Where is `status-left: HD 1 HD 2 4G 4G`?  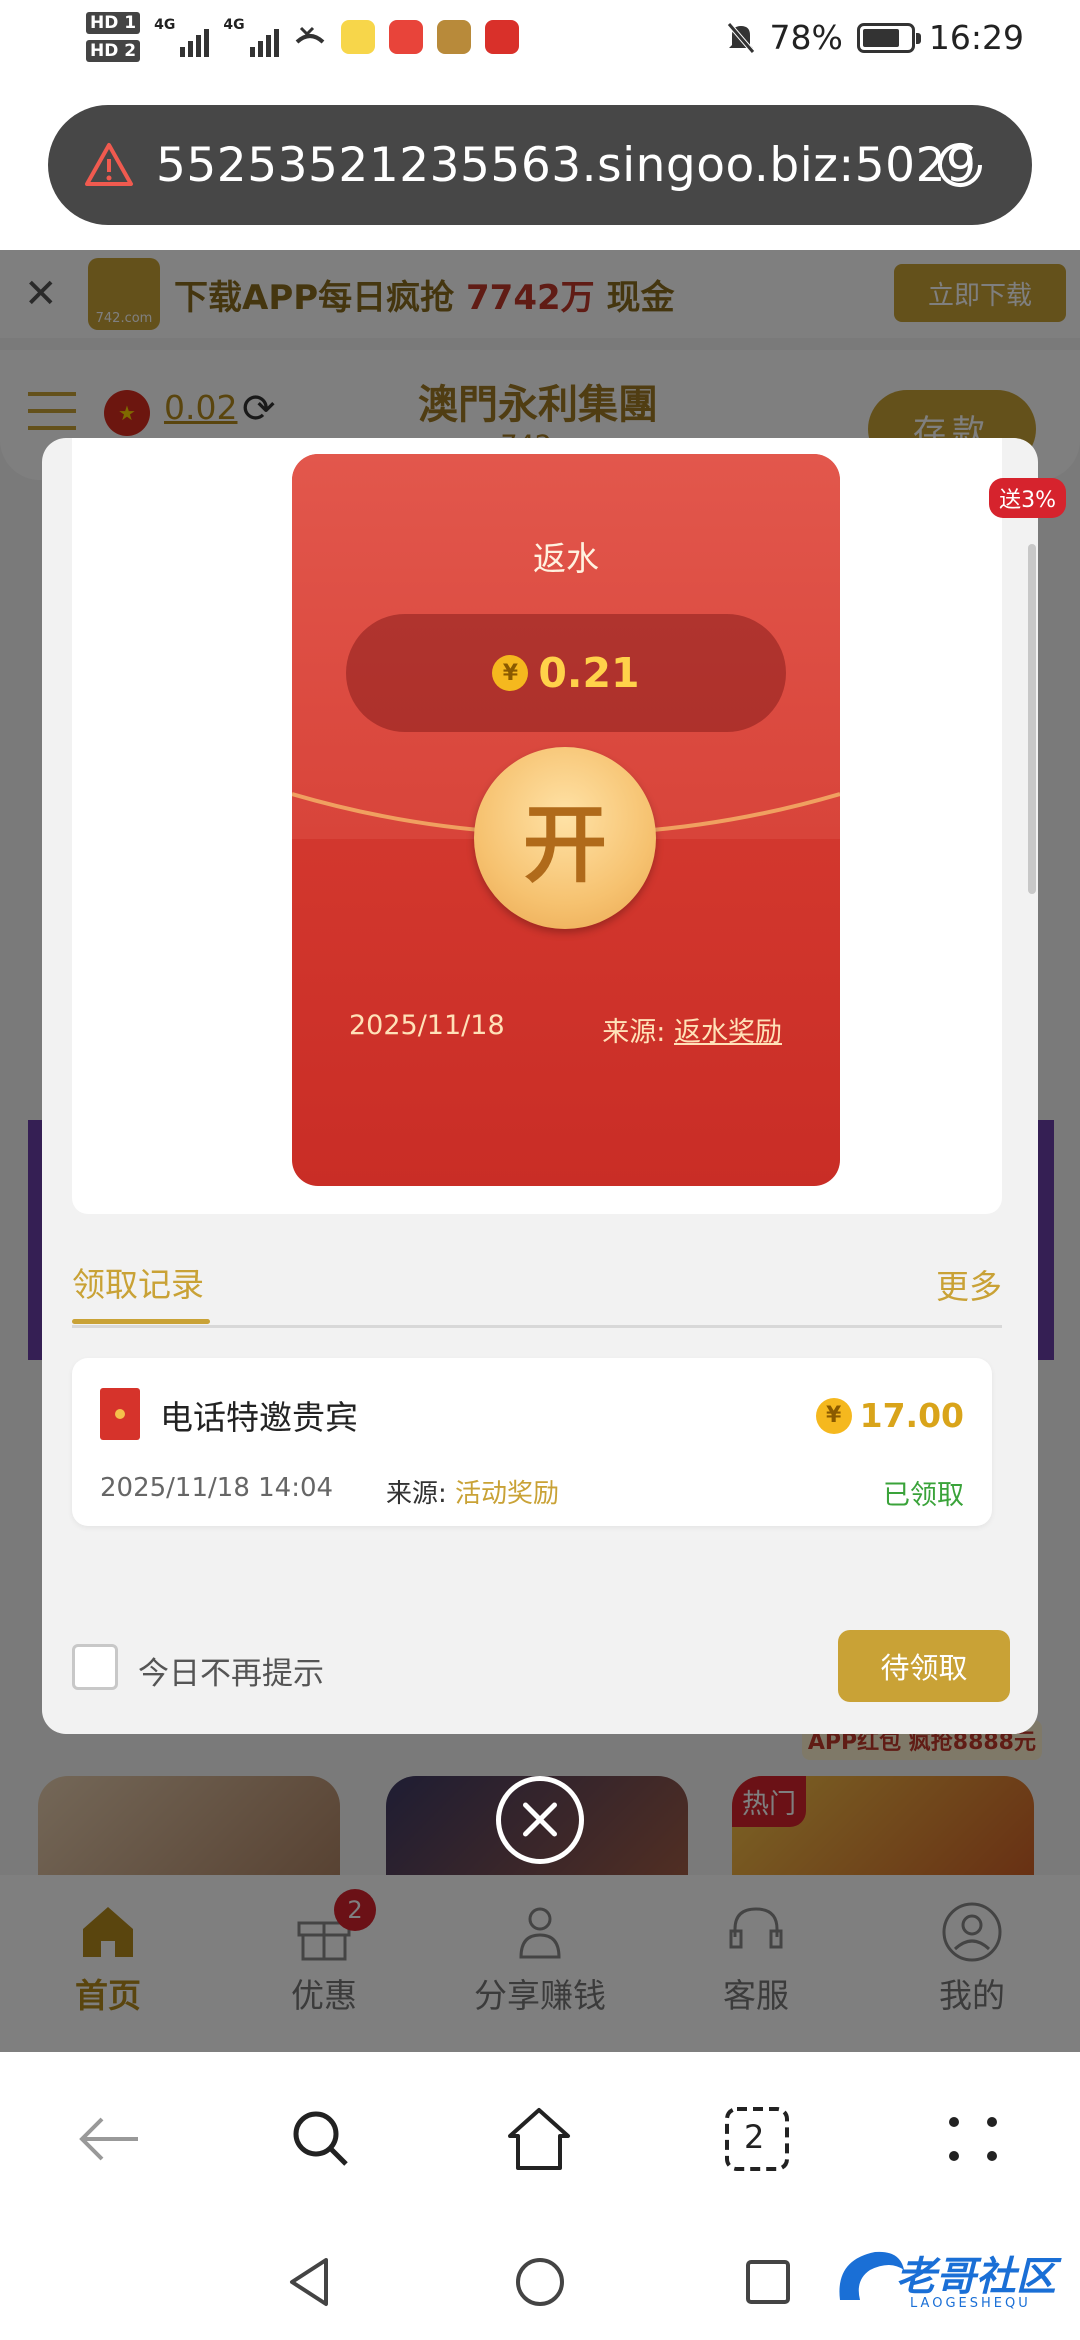 status-left: HD 1 HD 2 4G 4G is located at coordinates (302, 37).